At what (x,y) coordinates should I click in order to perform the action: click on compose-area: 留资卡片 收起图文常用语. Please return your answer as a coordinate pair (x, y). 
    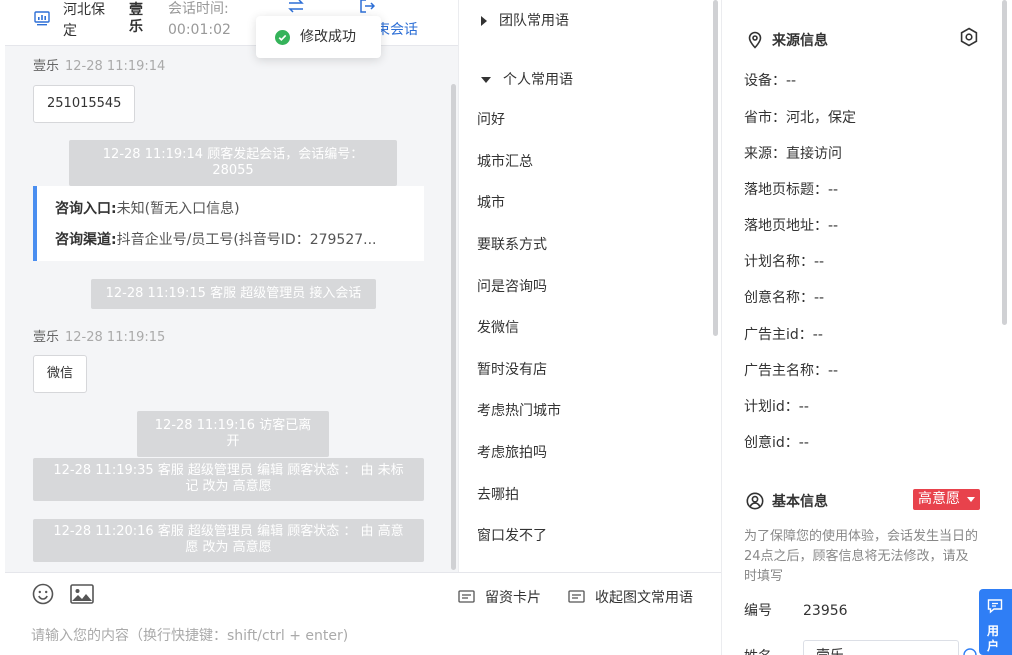
    Looking at the image, I should click on (363, 613).